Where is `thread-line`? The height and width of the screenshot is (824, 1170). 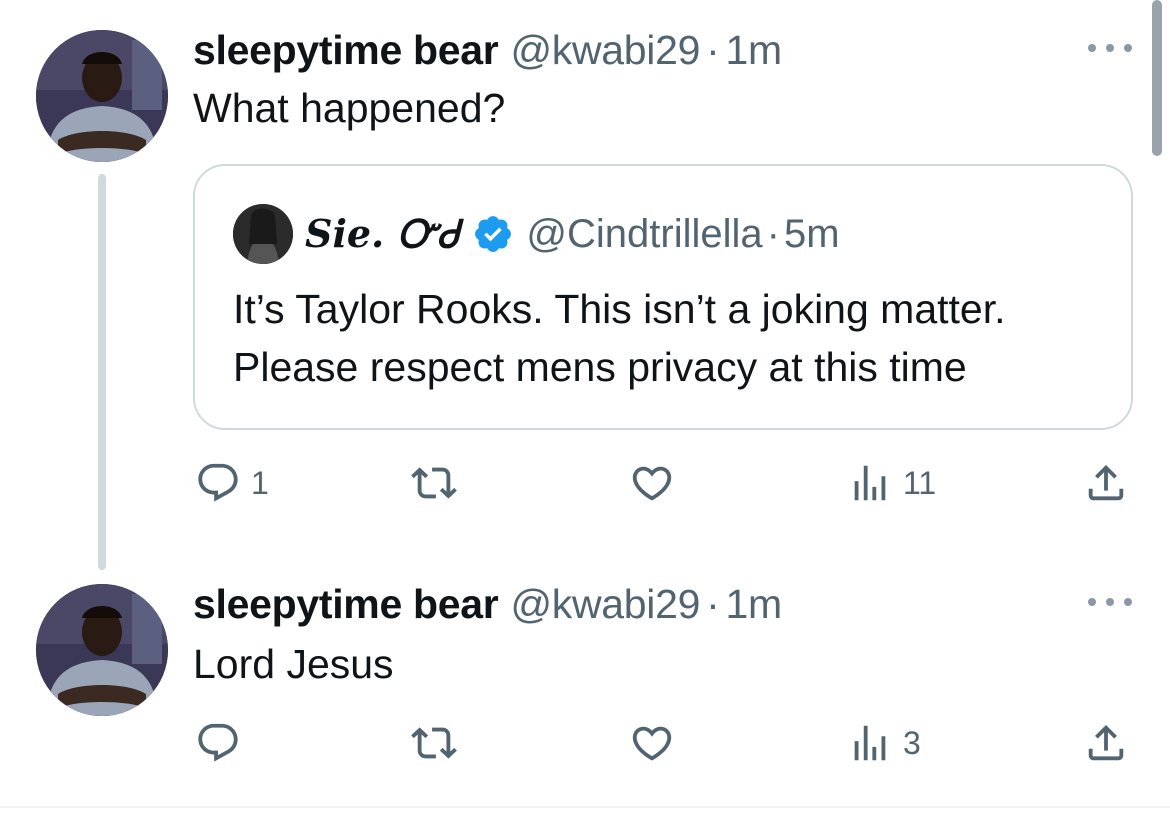 thread-line is located at coordinates (102, 372).